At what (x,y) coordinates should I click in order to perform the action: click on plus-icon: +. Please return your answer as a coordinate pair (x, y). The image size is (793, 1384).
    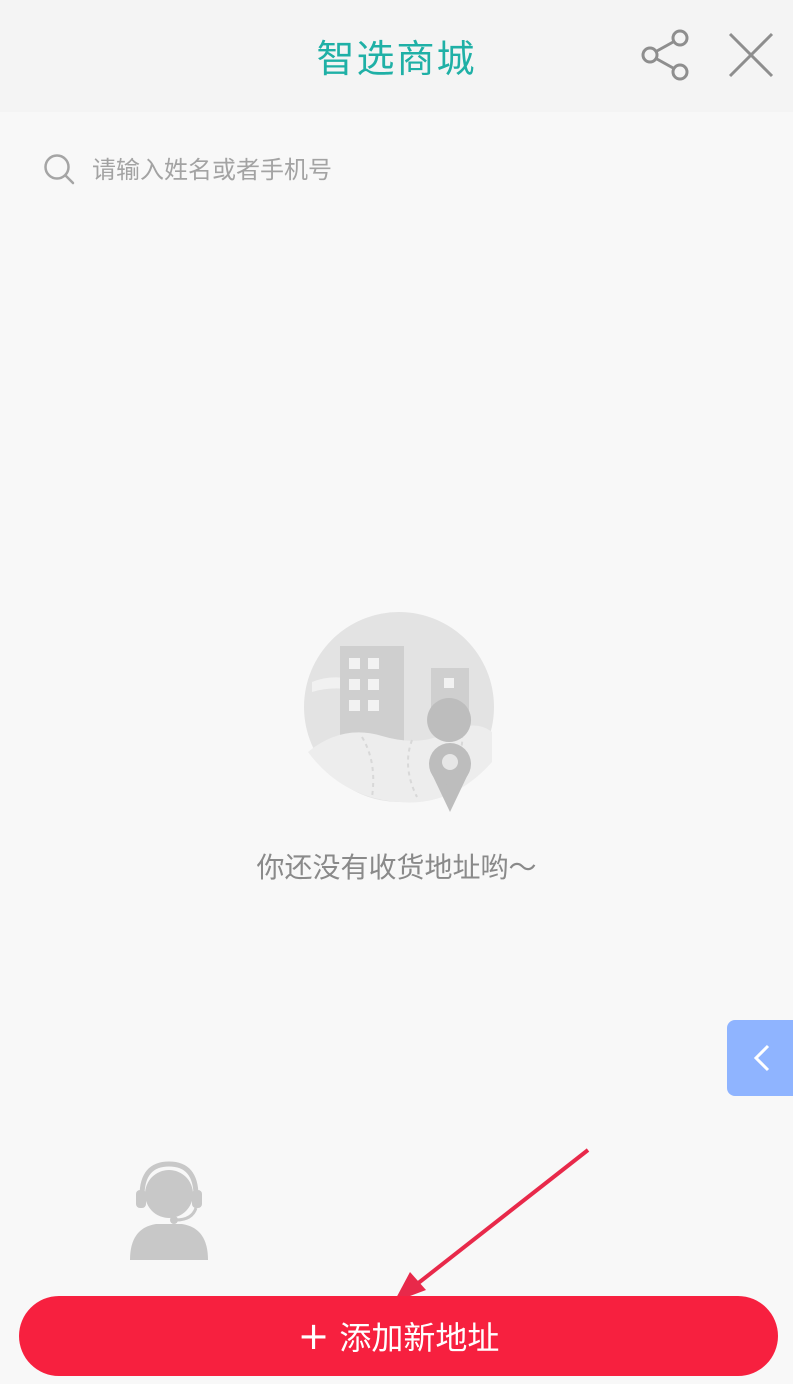
    Looking at the image, I should click on (313, 1336).